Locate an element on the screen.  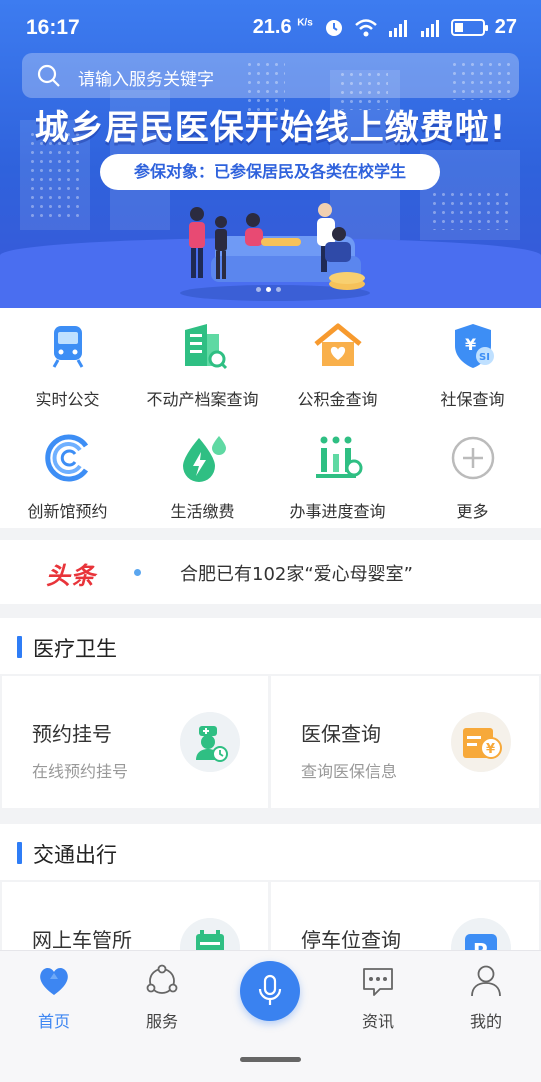
microphone-icon is located at coordinates (270, 989).